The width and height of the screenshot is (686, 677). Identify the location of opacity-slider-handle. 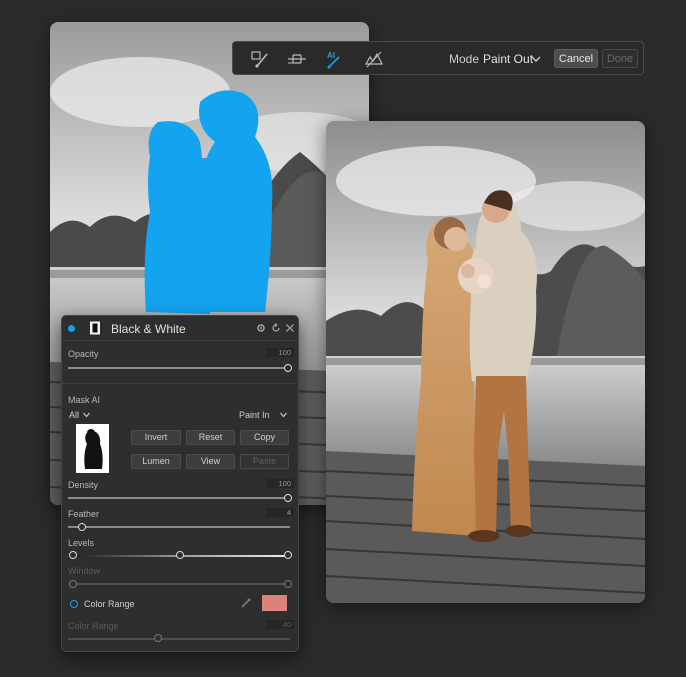
(288, 368).